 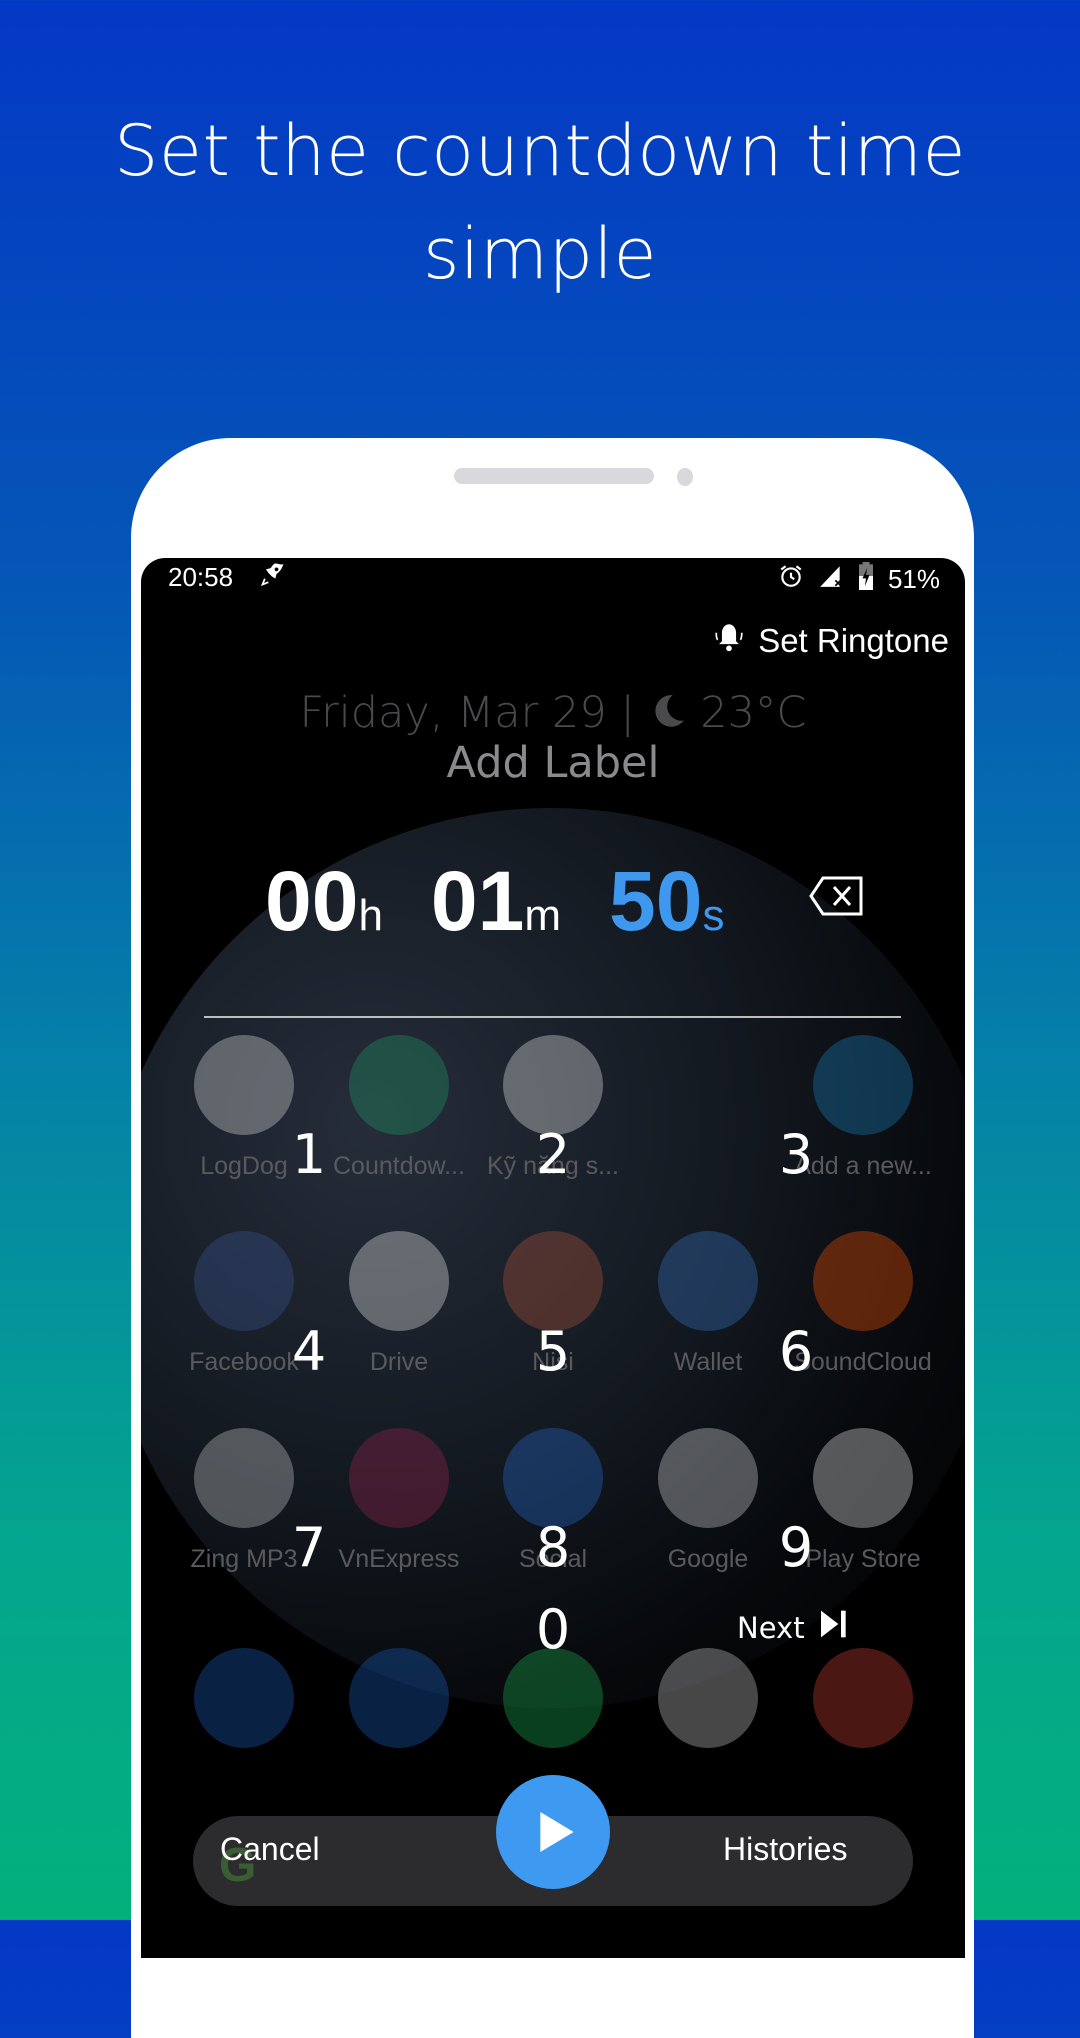 What do you see at coordinates (399, 1281) in the screenshot?
I see `app-icon-drive` at bounding box center [399, 1281].